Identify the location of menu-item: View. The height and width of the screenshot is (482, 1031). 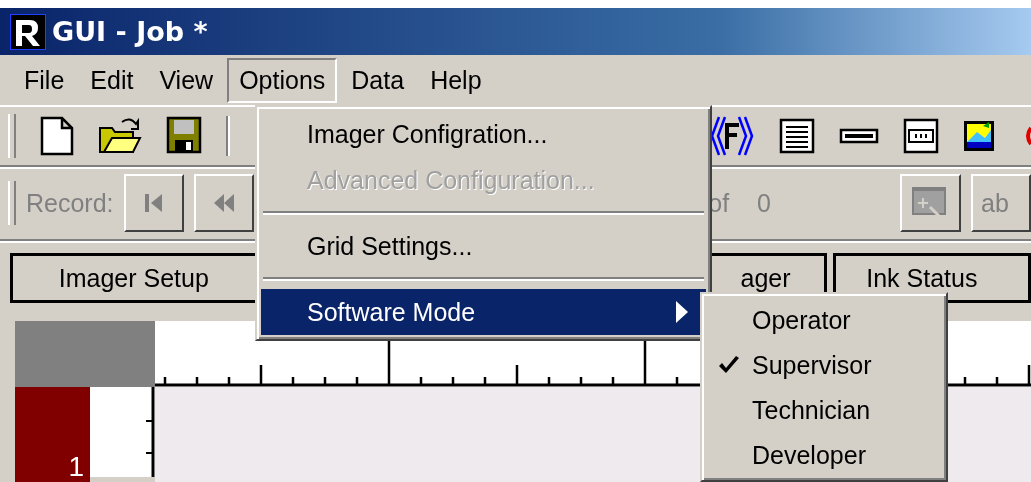
(186, 80).